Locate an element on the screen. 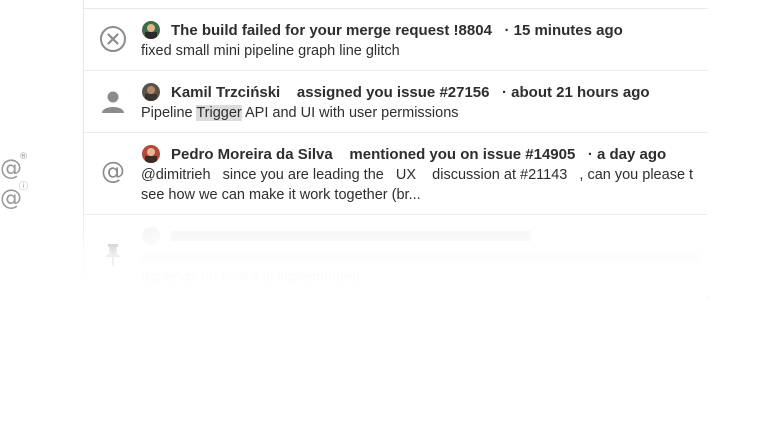 Image resolution: width=779 pixels, height=442 pixels. author-name: Pedro Moreira da Silva is located at coordinates (252, 154).